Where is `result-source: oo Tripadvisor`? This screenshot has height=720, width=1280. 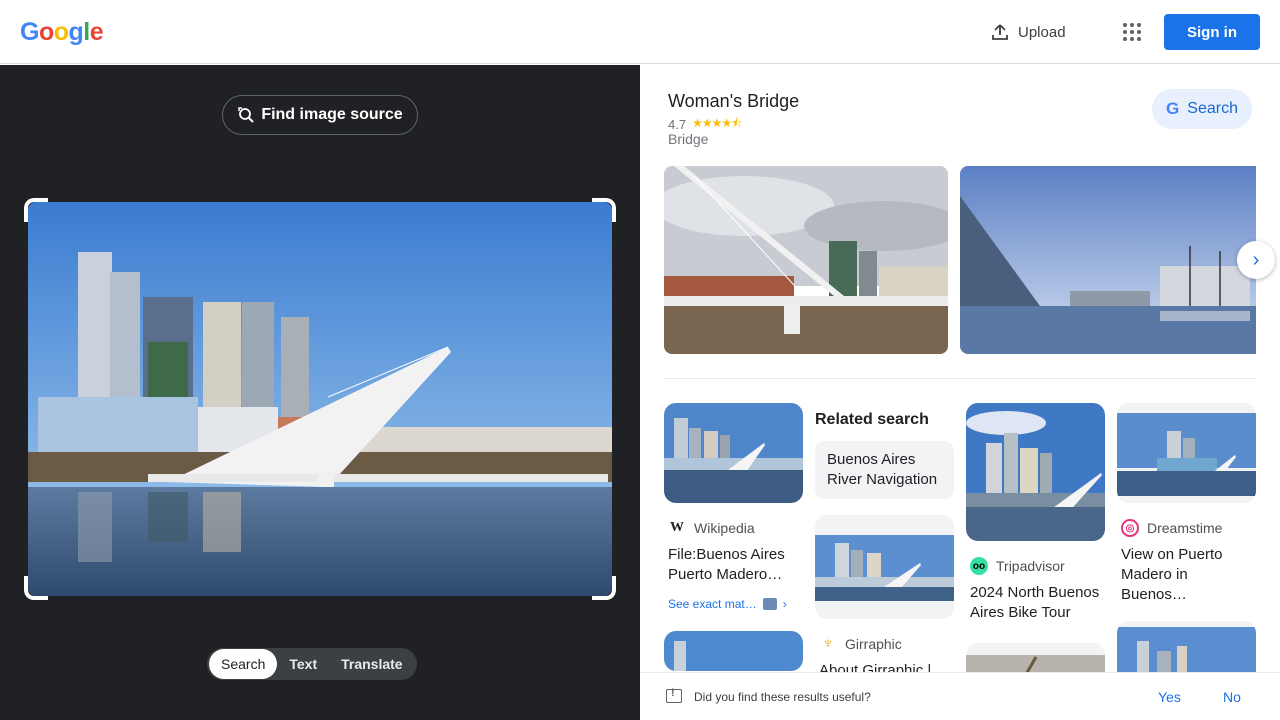 result-source: oo Tripadvisor is located at coordinates (1035, 566).